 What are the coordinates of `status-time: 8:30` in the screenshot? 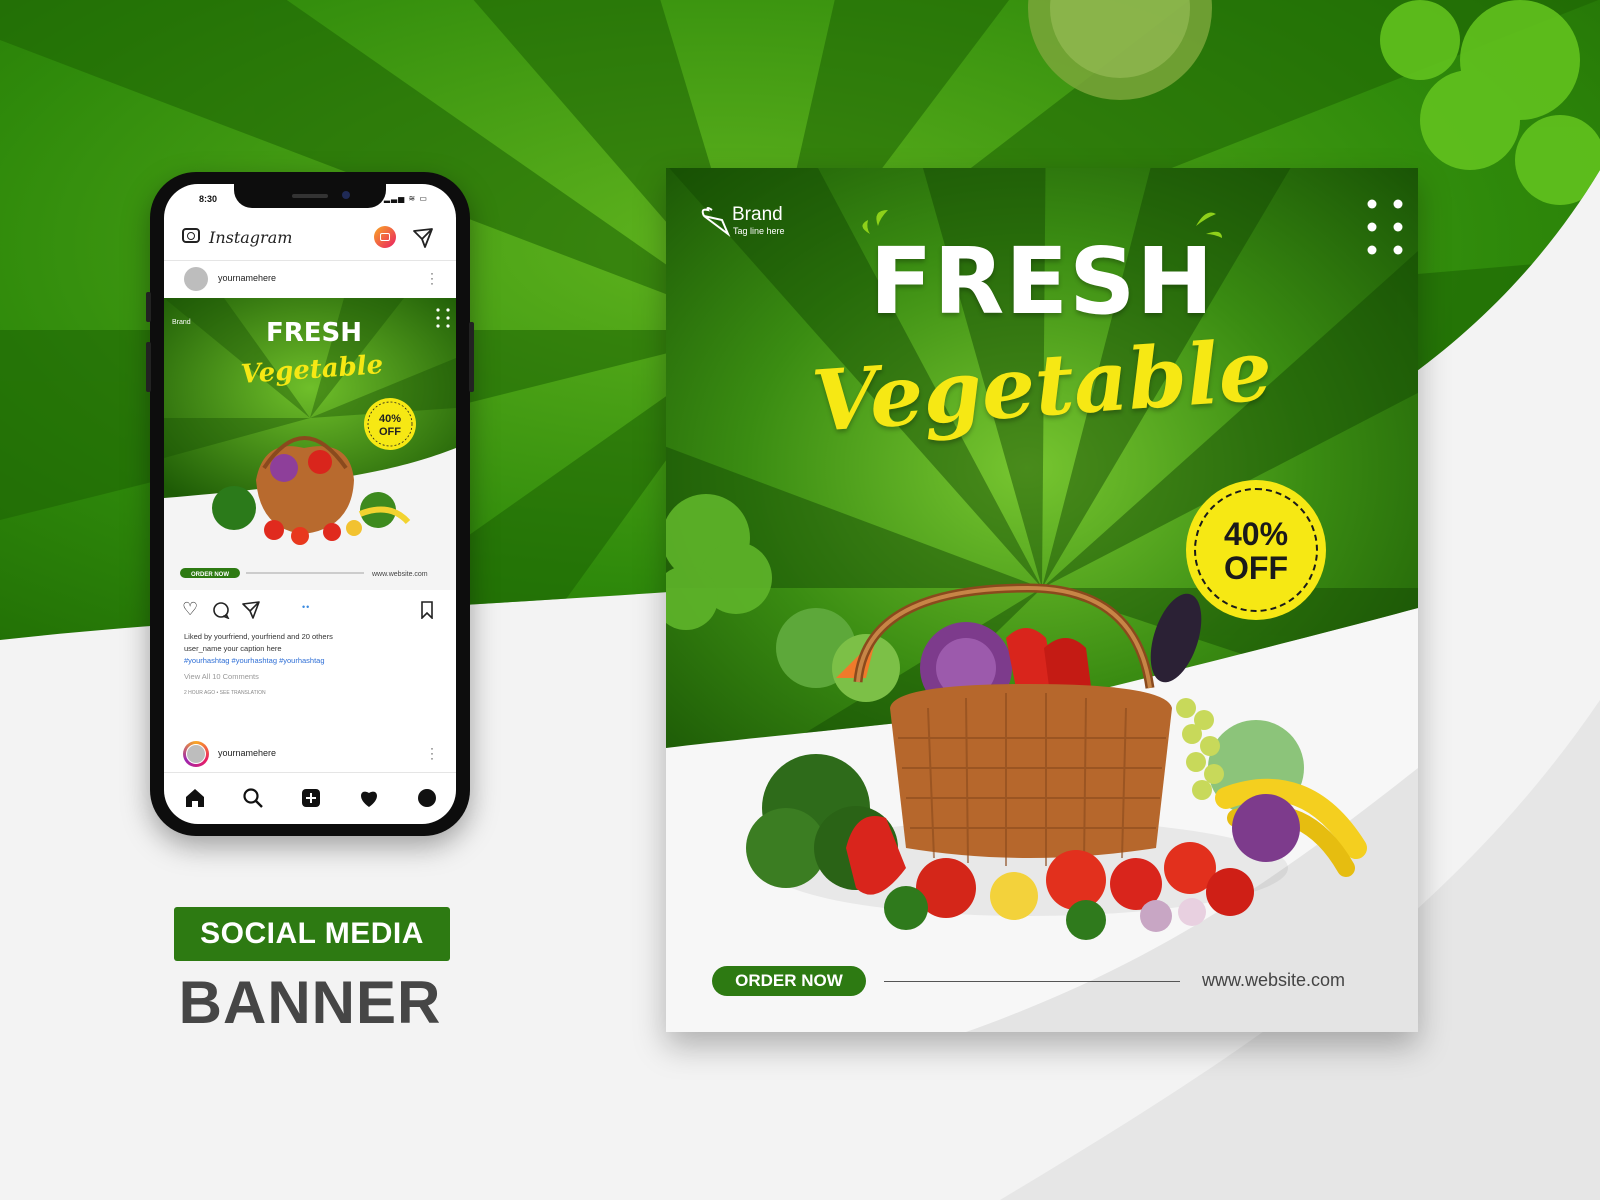 It's located at (208, 199).